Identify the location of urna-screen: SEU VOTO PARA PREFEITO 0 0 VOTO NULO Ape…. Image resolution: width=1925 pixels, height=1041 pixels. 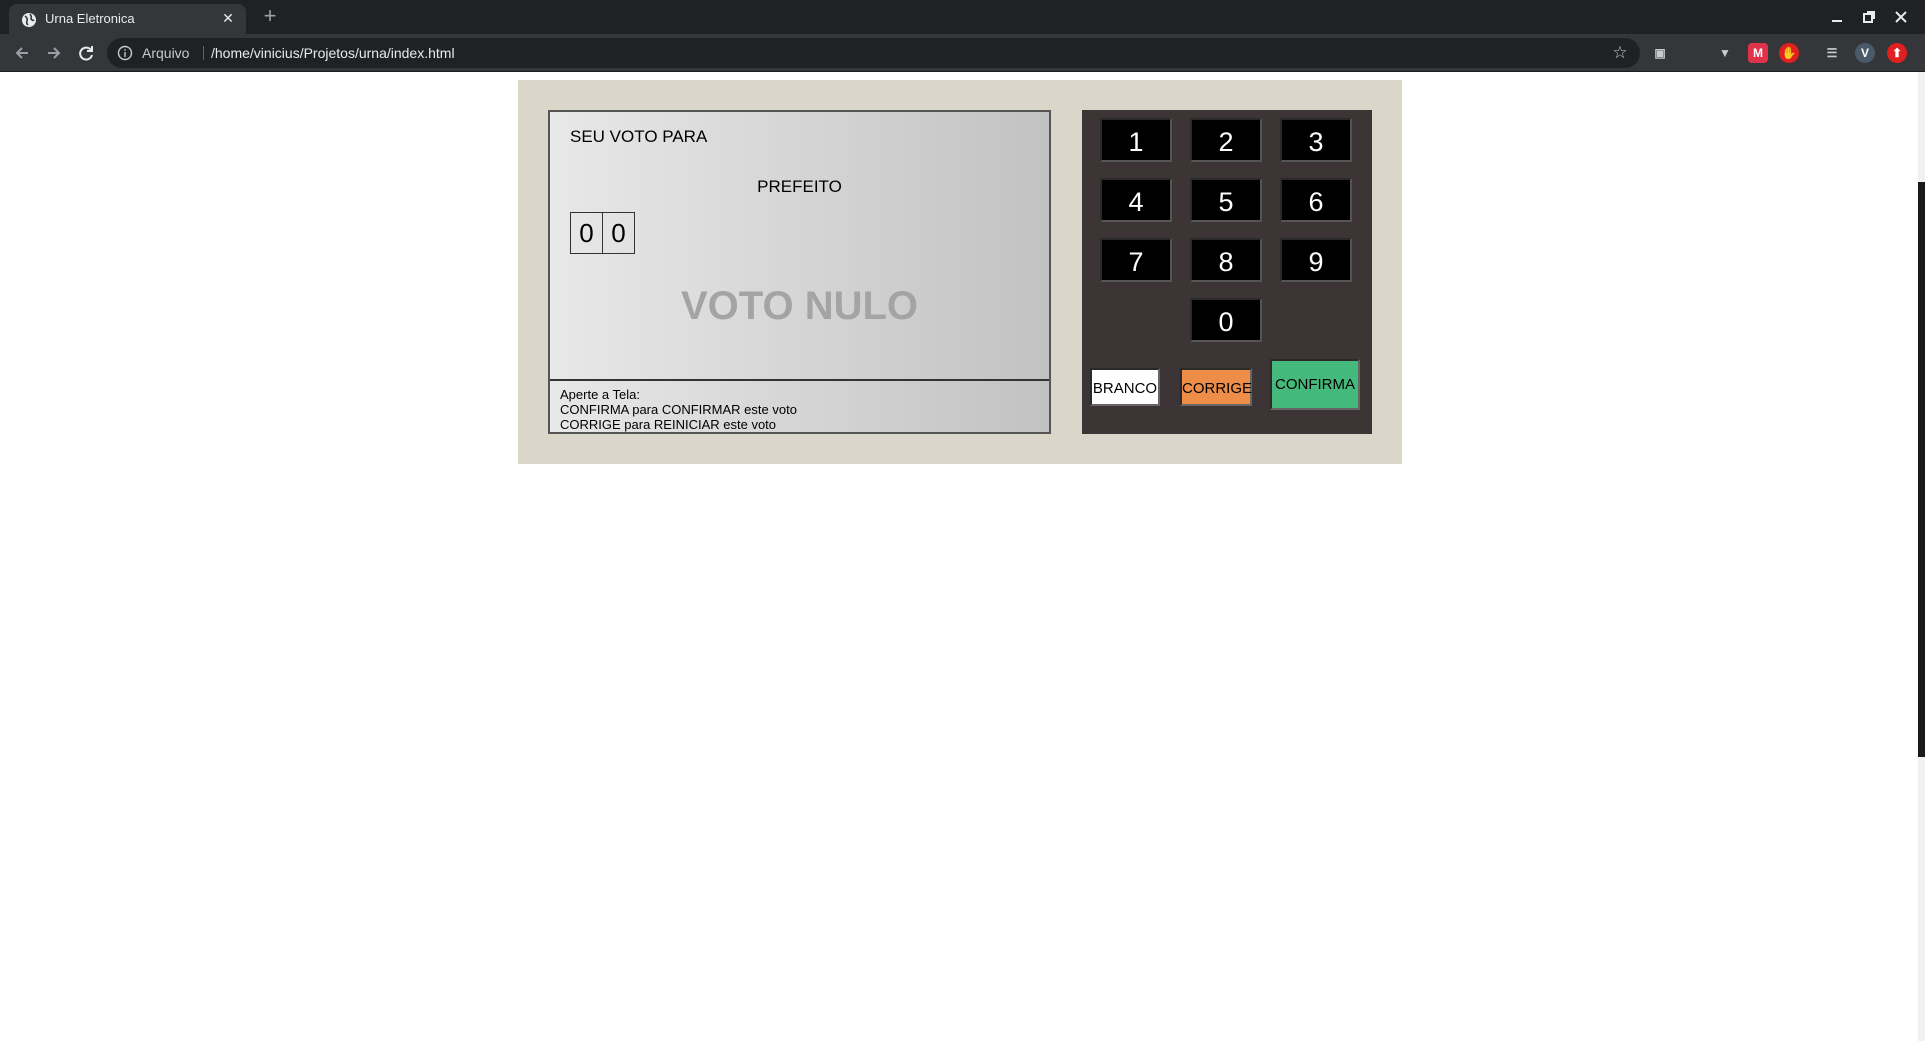
(799, 272).